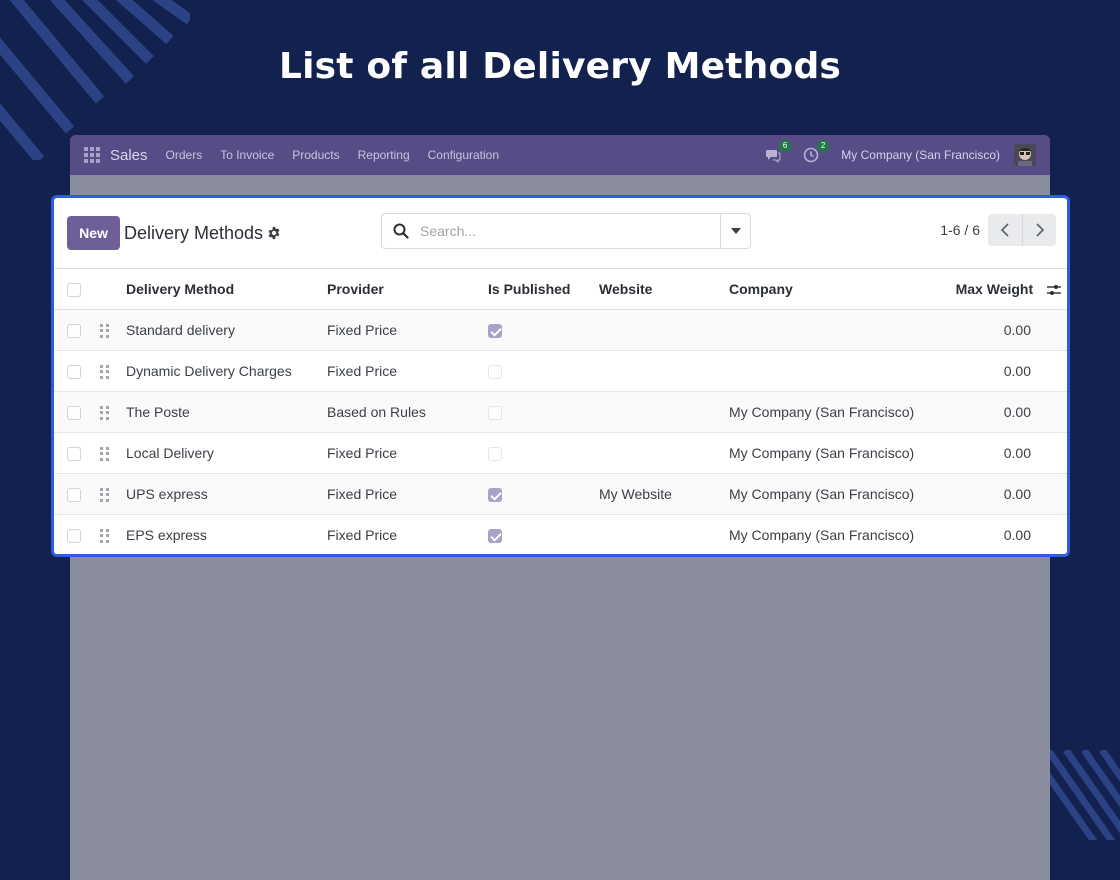 The width and height of the screenshot is (1120, 880). I want to click on pager: 1-6 / 6, so click(998, 230).